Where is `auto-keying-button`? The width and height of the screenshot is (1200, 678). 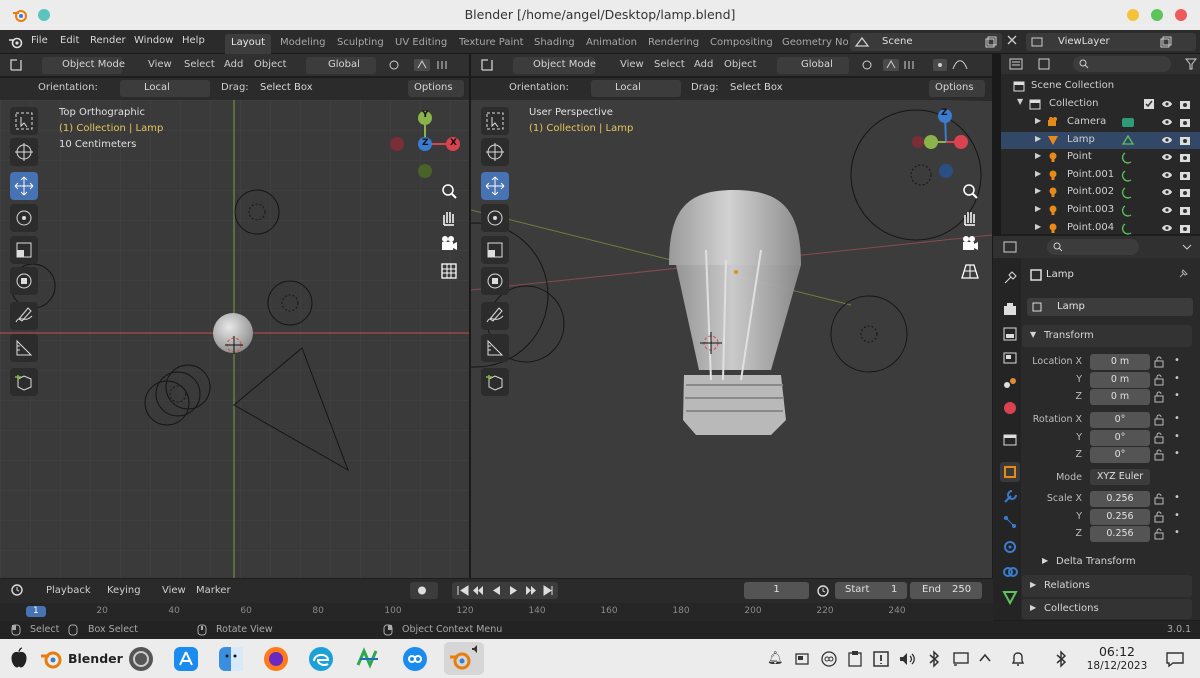 auto-keying-button is located at coordinates (424, 590).